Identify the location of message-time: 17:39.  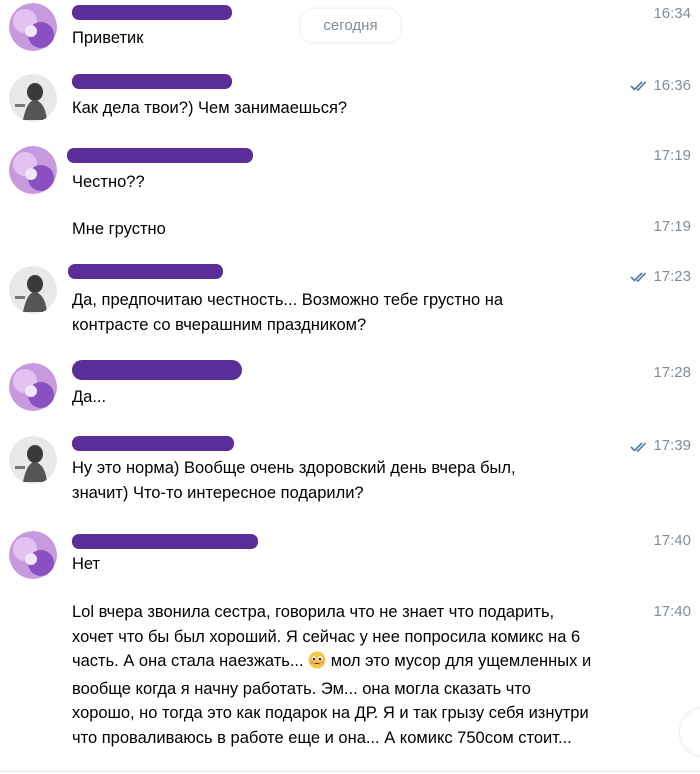
(672, 445).